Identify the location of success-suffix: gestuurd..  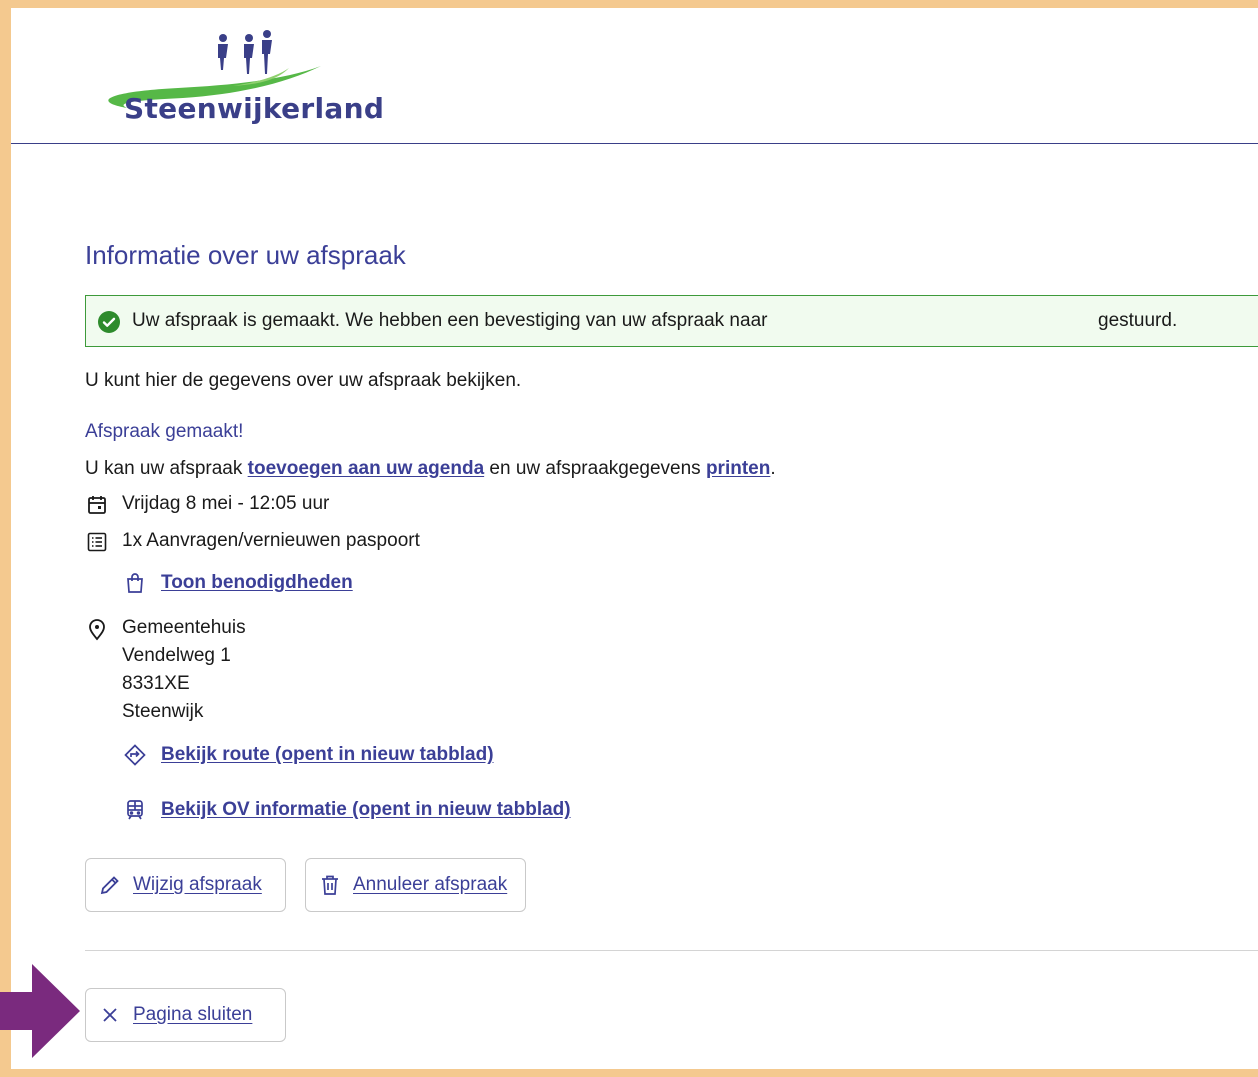
(1138, 320).